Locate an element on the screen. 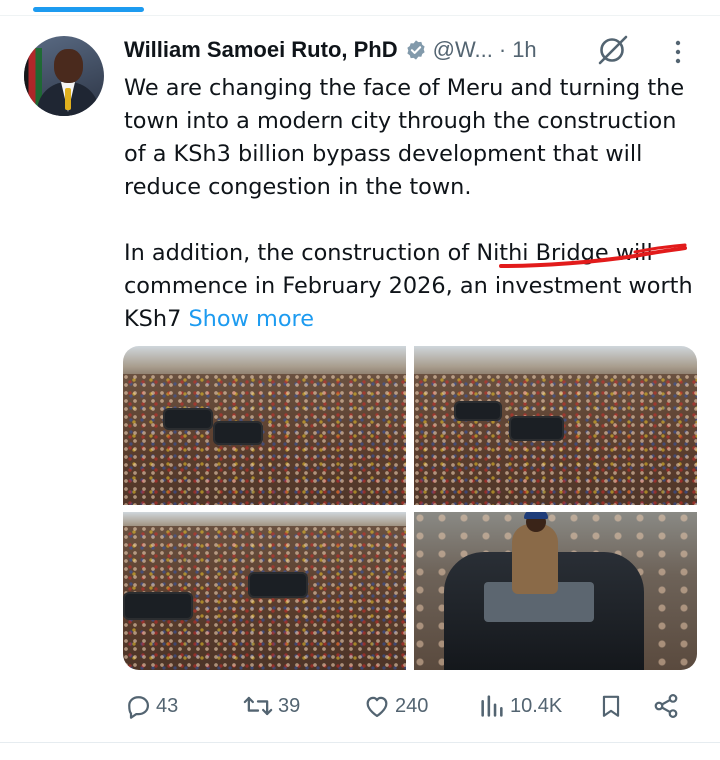 This screenshot has width=720, height=760. heart-icon is located at coordinates (377, 707).